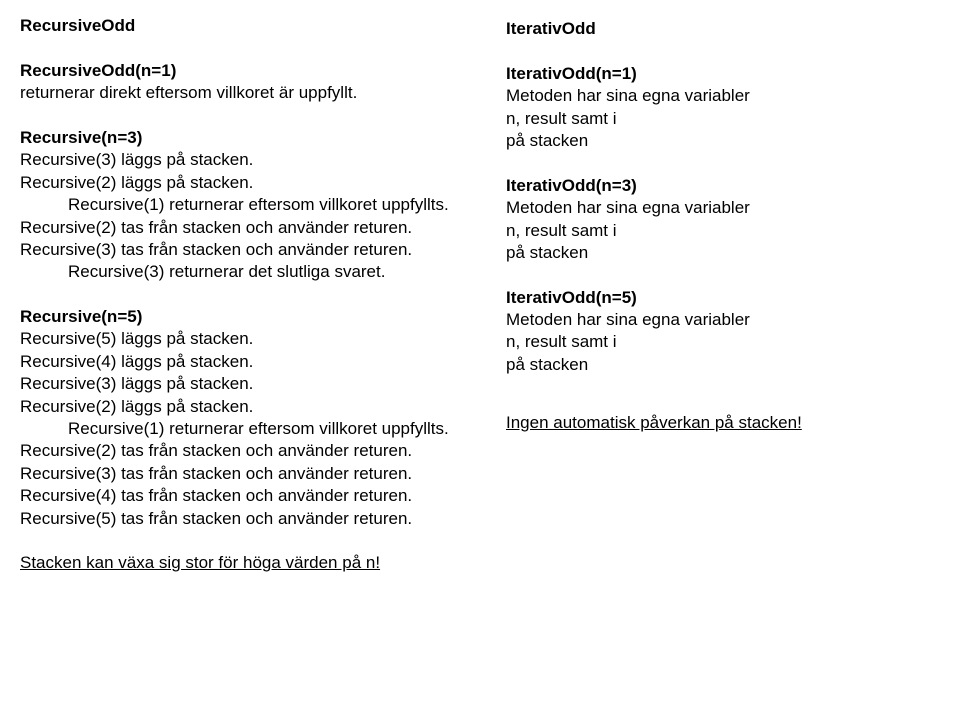  Describe the element at coordinates (571, 73) in the screenshot. I see `section-heading-n1: IterativOdd(n=1)` at that location.